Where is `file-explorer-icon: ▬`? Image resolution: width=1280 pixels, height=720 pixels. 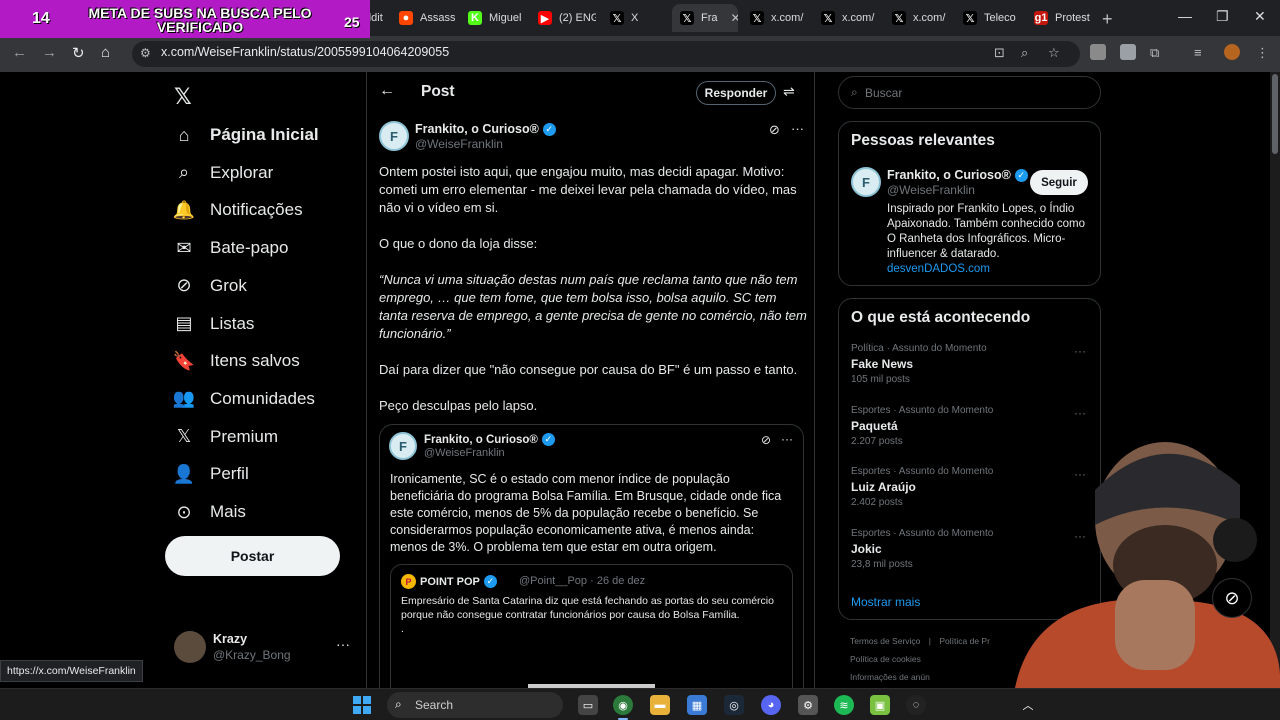 file-explorer-icon: ▬ is located at coordinates (660, 705).